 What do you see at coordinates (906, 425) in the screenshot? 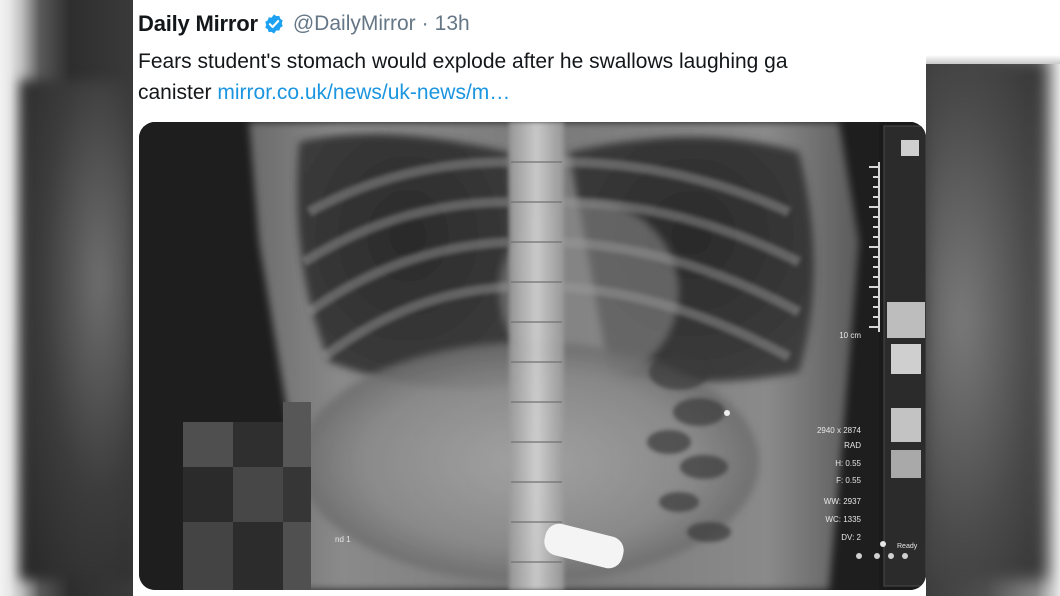
I see `viewer-page-icon` at bounding box center [906, 425].